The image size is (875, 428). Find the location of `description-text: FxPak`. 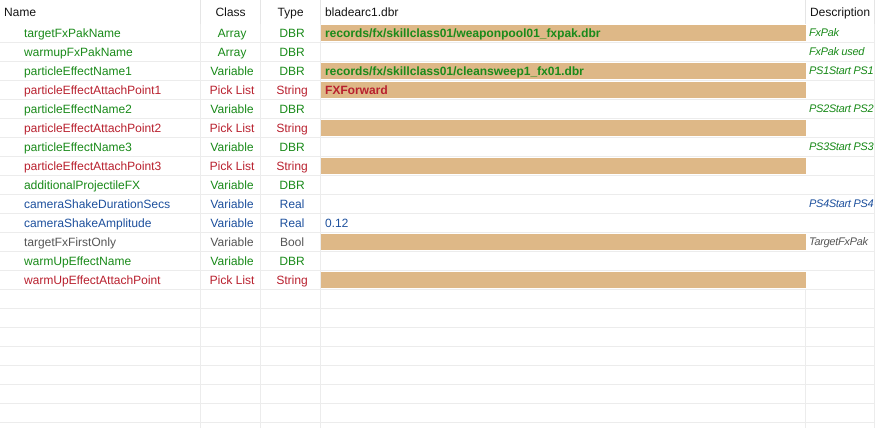

description-text: FxPak is located at coordinates (824, 33).